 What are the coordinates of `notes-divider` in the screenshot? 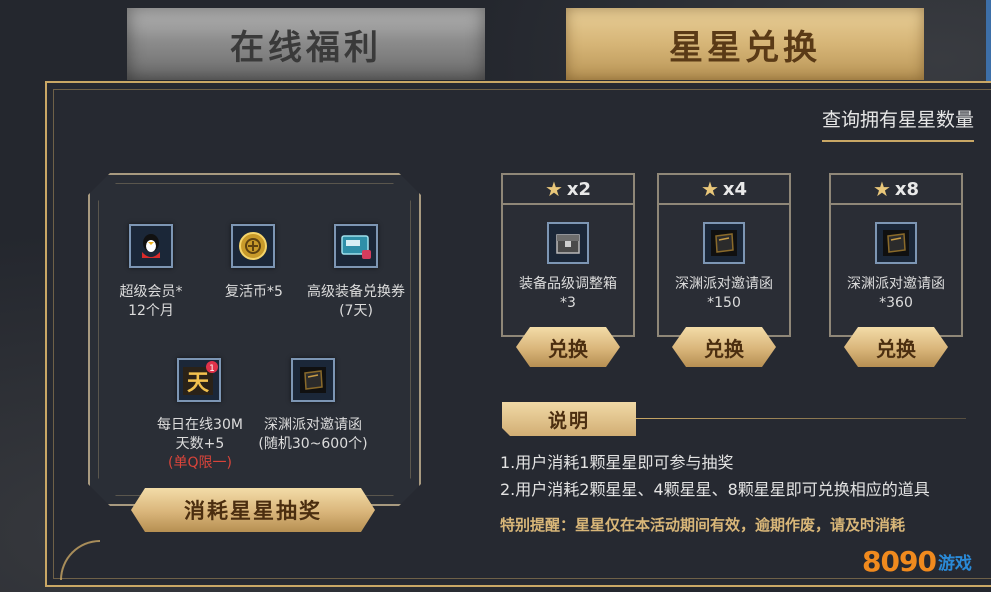 It's located at (801, 418).